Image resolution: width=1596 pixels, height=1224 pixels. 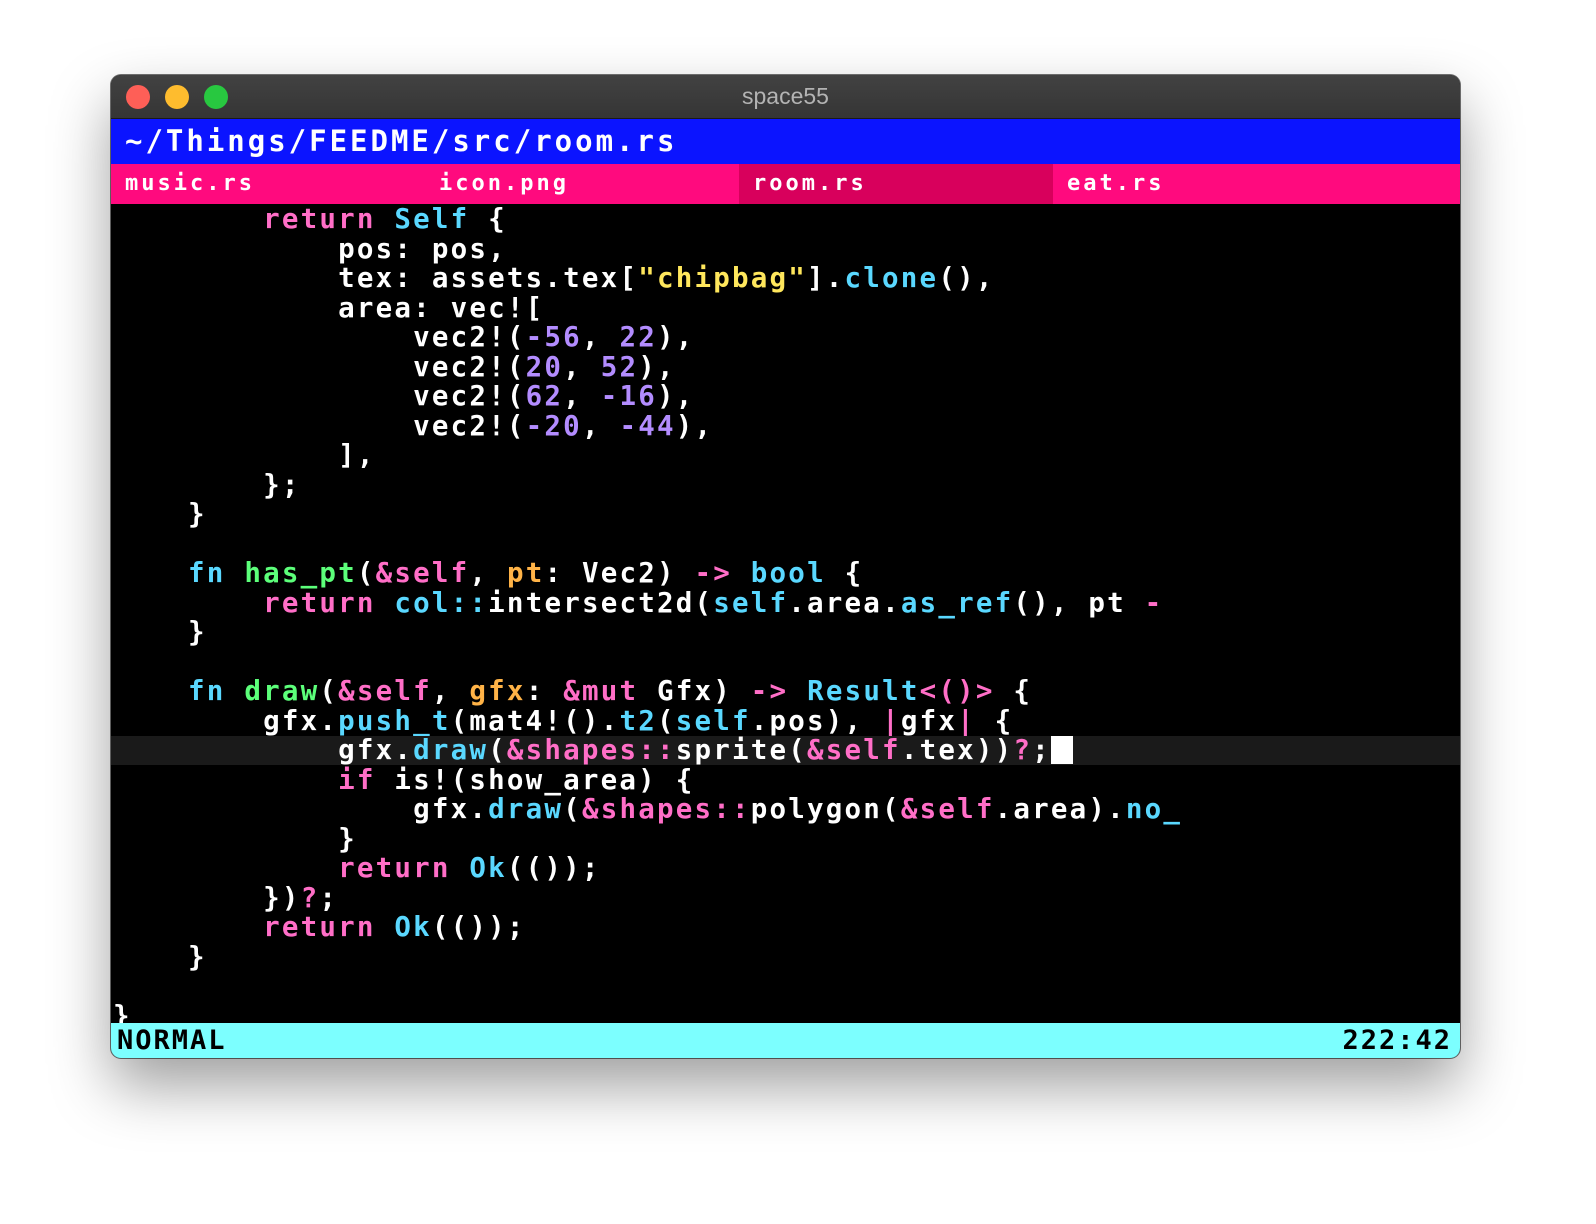 I want to click on code-line: vec2!(-56, 22),, so click(x=554, y=337).